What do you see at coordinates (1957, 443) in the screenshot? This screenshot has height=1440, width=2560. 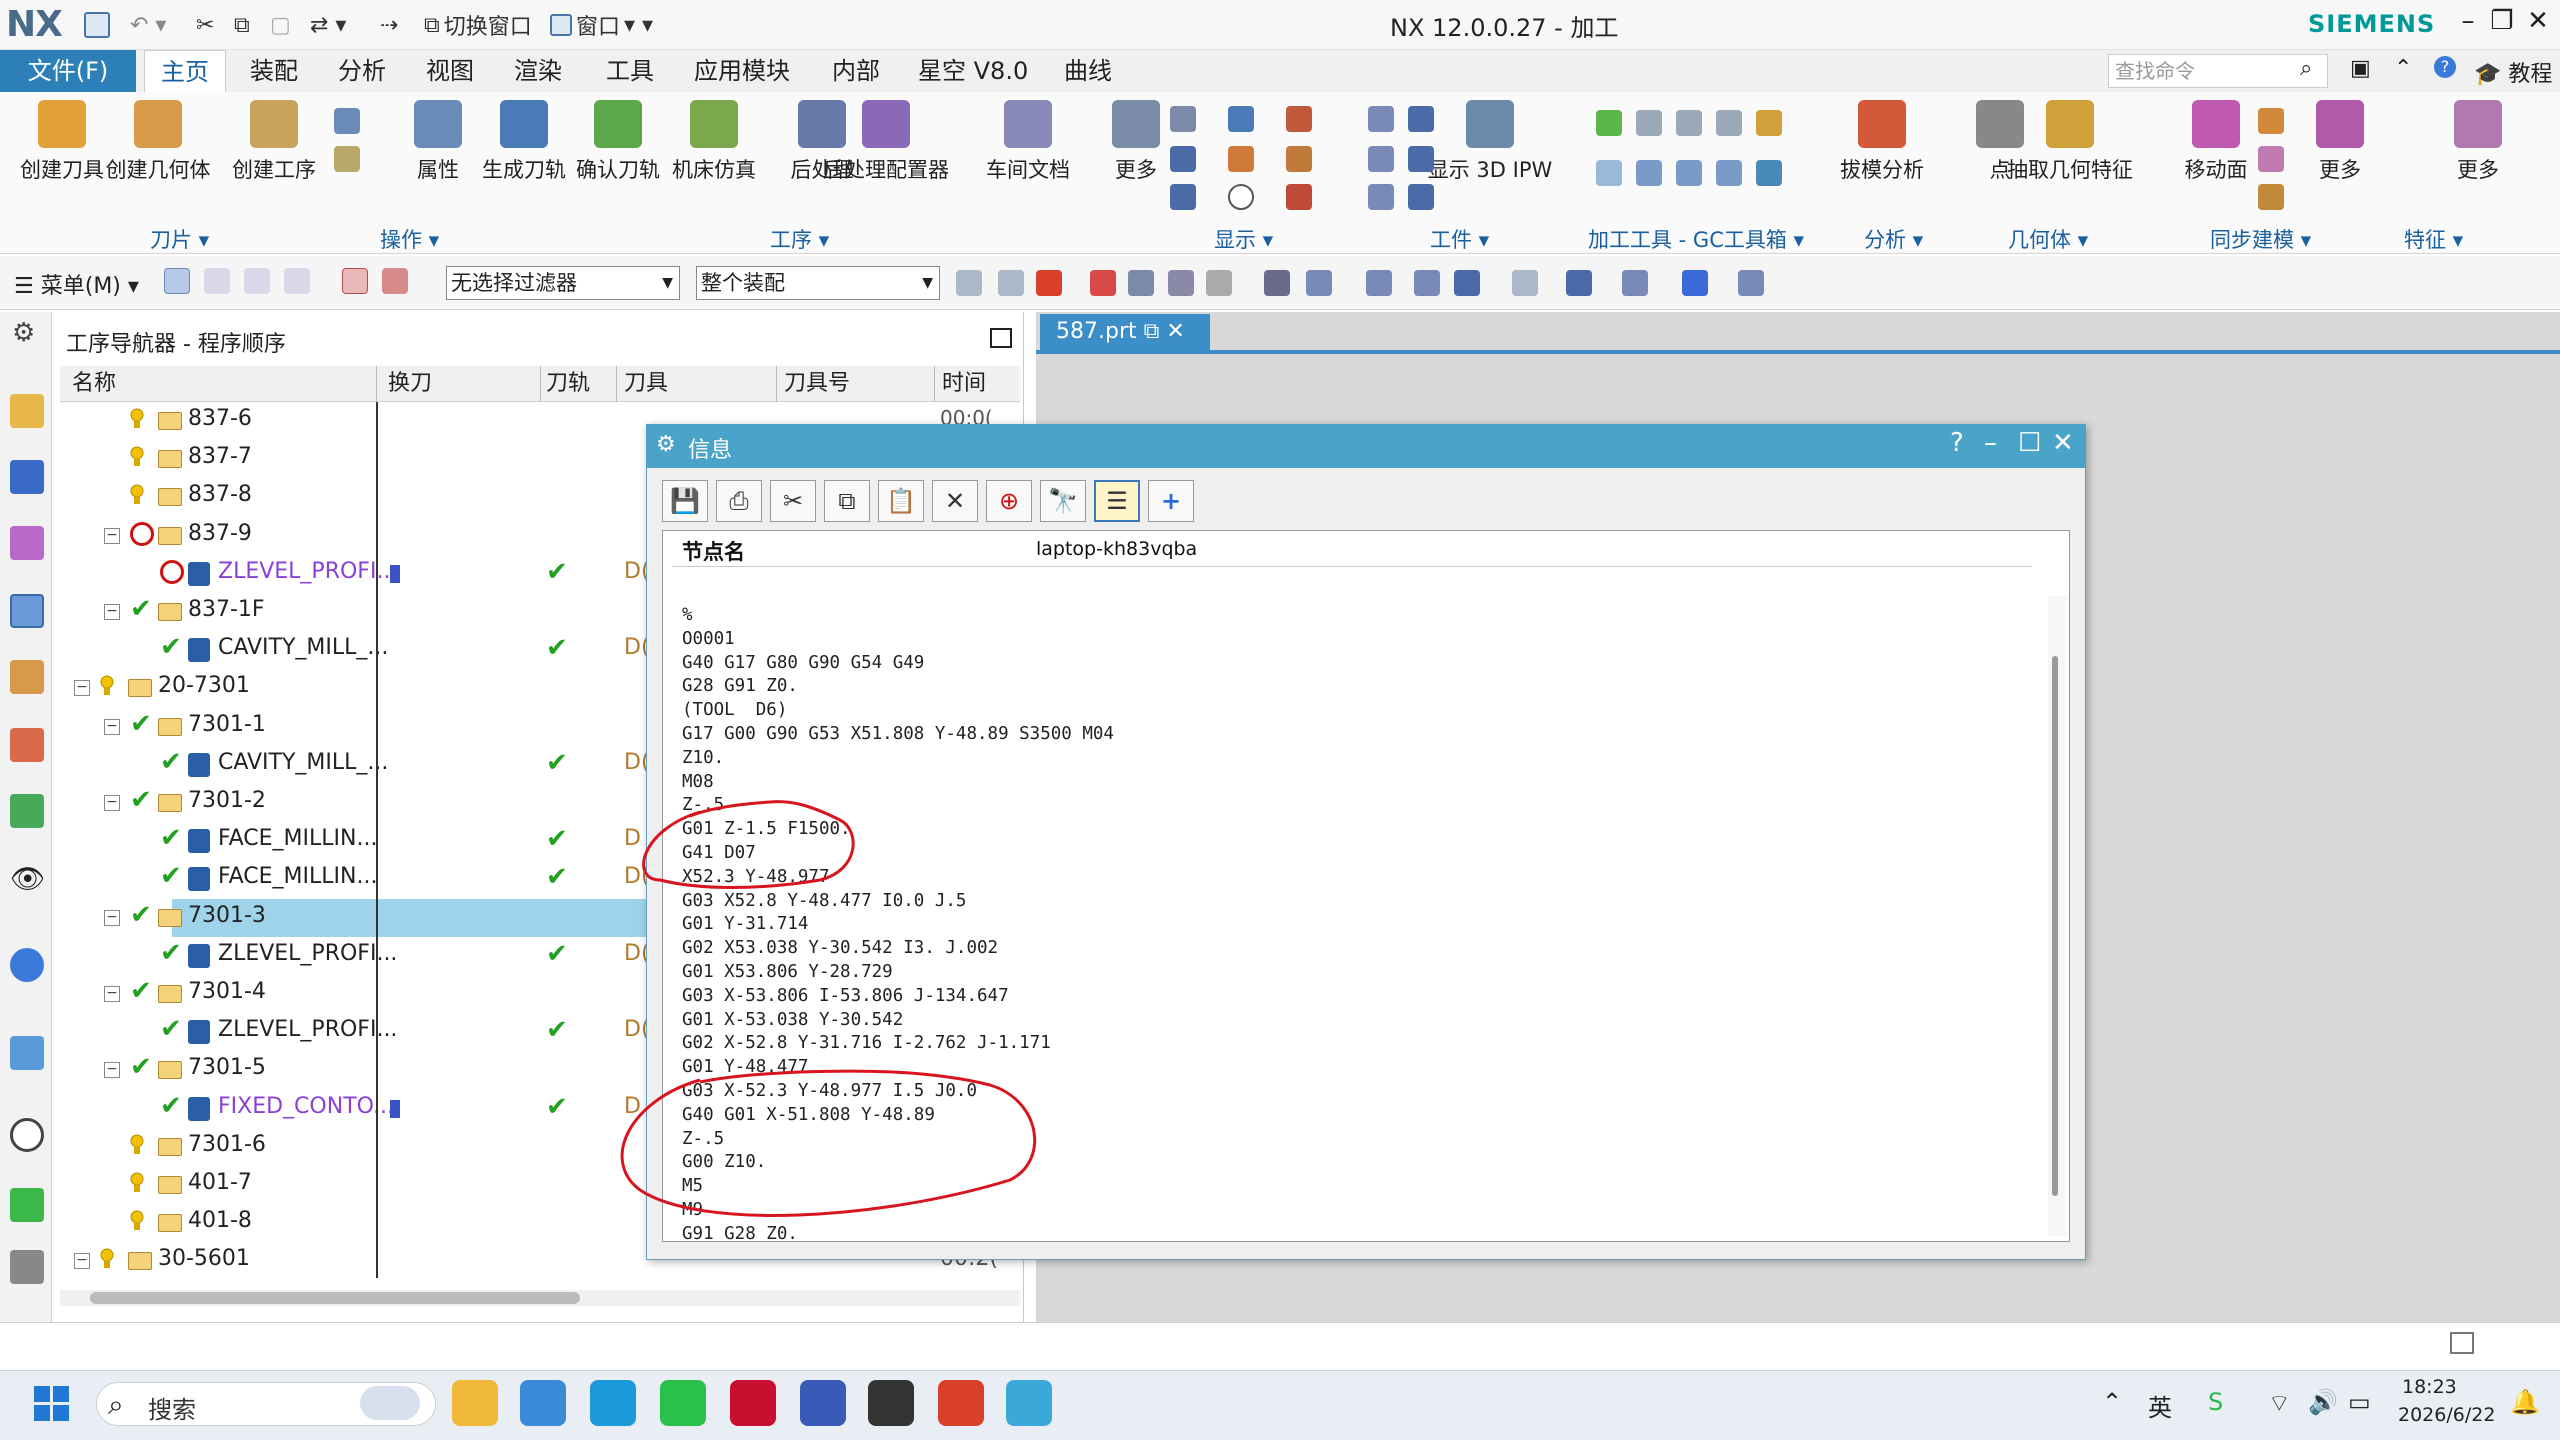 I see `dialog-help-button: ?` at bounding box center [1957, 443].